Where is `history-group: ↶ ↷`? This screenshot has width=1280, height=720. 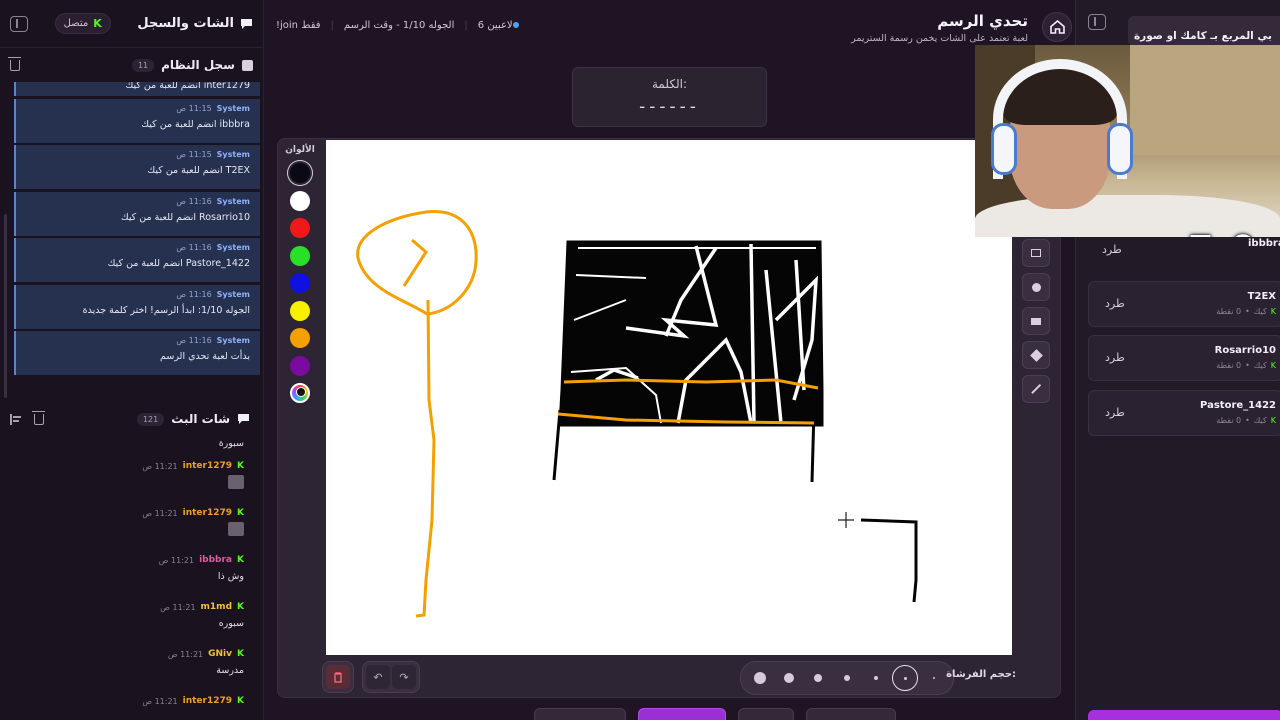
history-group: ↶ ↷ is located at coordinates (391, 677).